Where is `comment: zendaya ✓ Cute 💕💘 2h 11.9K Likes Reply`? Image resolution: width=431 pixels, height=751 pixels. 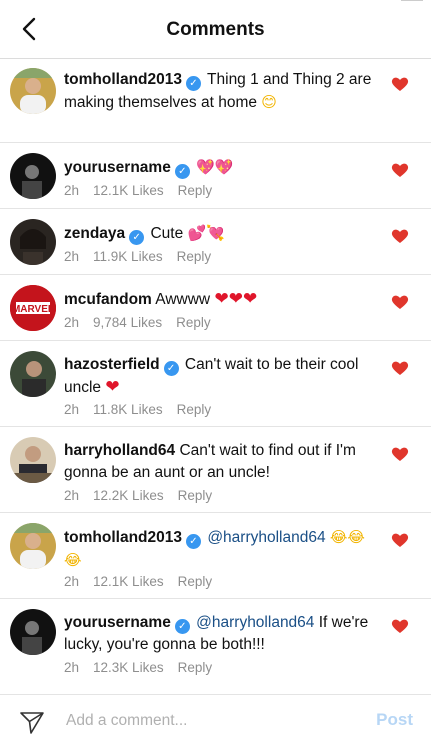 comment: zendaya ✓ Cute 💕💘 2h 11.9K Likes Reply is located at coordinates (215, 242).